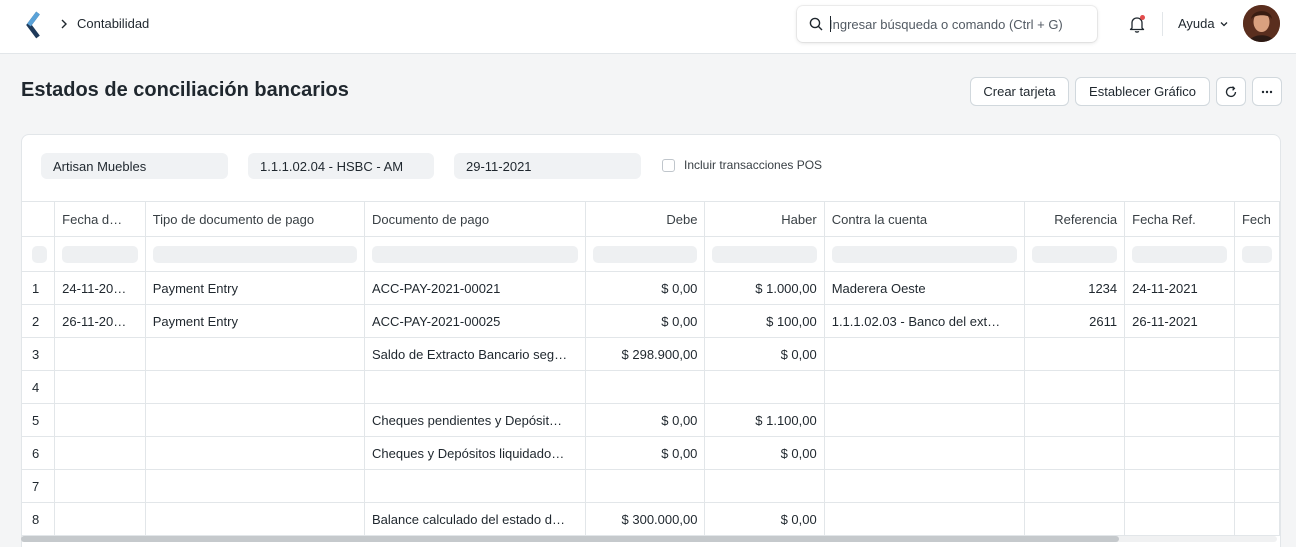 This screenshot has width=1296, height=547. What do you see at coordinates (35, 25) in the screenshot?
I see `frappe-logo-icon` at bounding box center [35, 25].